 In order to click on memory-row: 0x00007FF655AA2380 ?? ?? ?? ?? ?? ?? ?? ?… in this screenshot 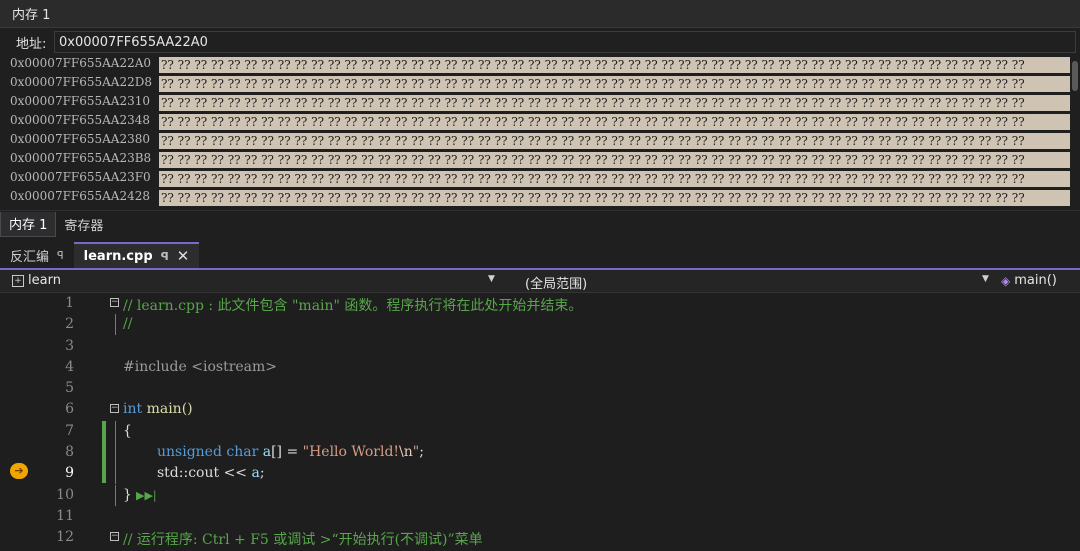, I will do `click(540, 140)`.